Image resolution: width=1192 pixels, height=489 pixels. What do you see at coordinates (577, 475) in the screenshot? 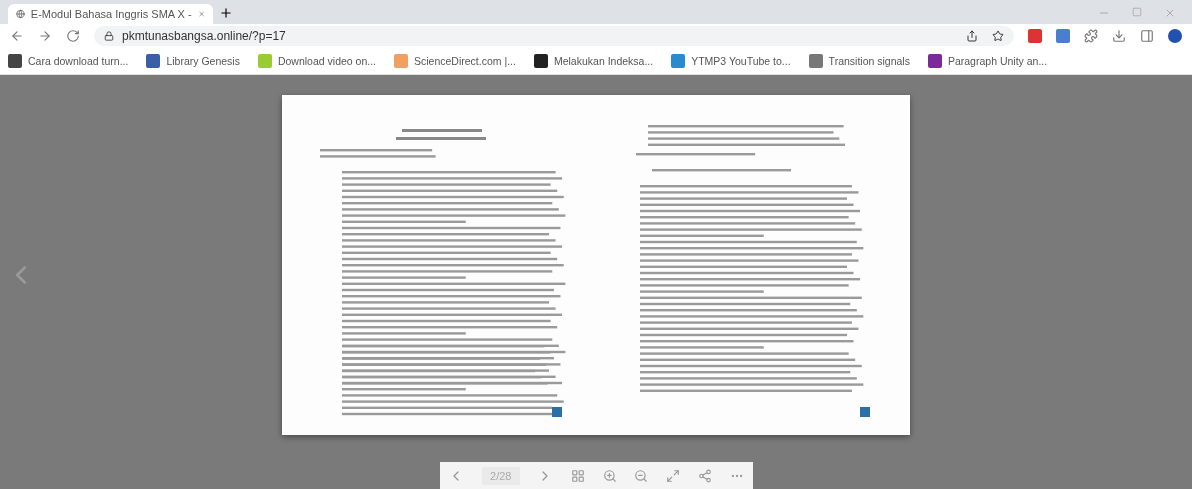
I see `thumbnails-icon` at bounding box center [577, 475].